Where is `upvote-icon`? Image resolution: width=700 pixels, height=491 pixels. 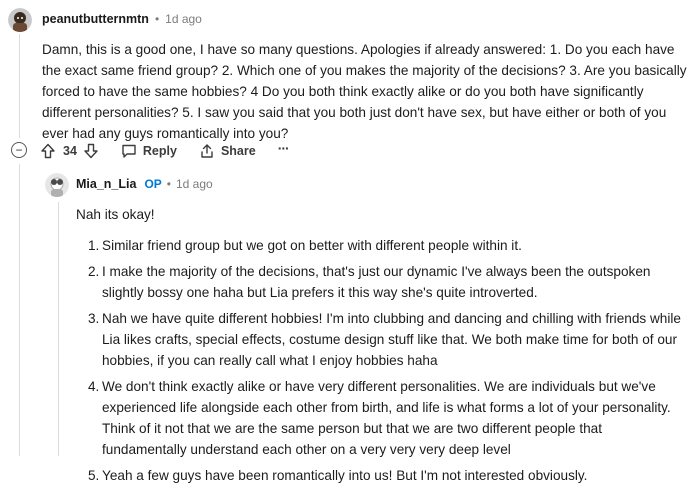
upvote-icon is located at coordinates (48, 151).